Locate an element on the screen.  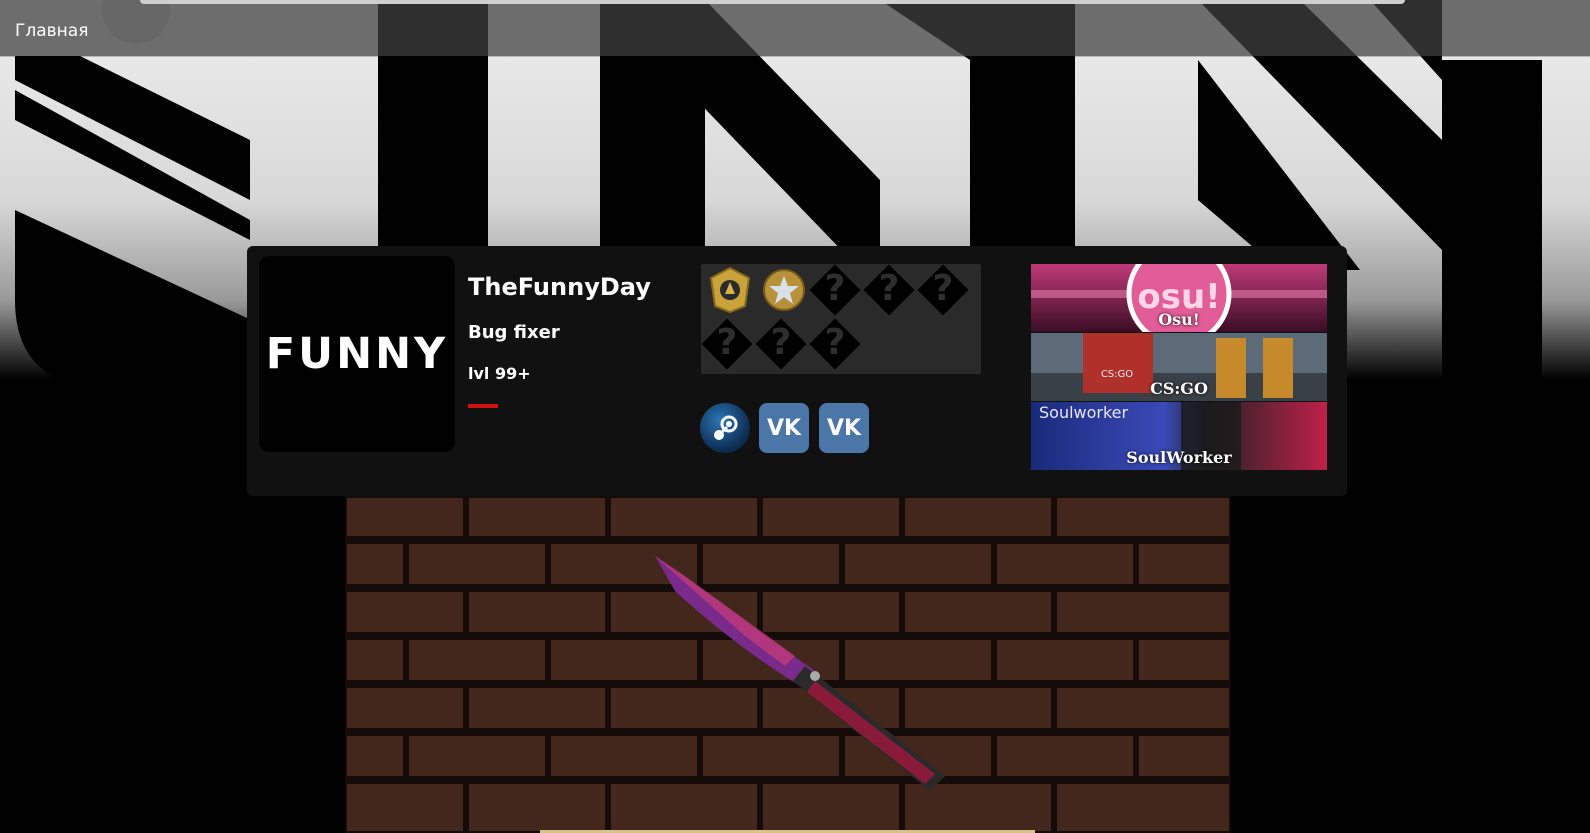
gold-medal-icon is located at coordinates (730, 289).